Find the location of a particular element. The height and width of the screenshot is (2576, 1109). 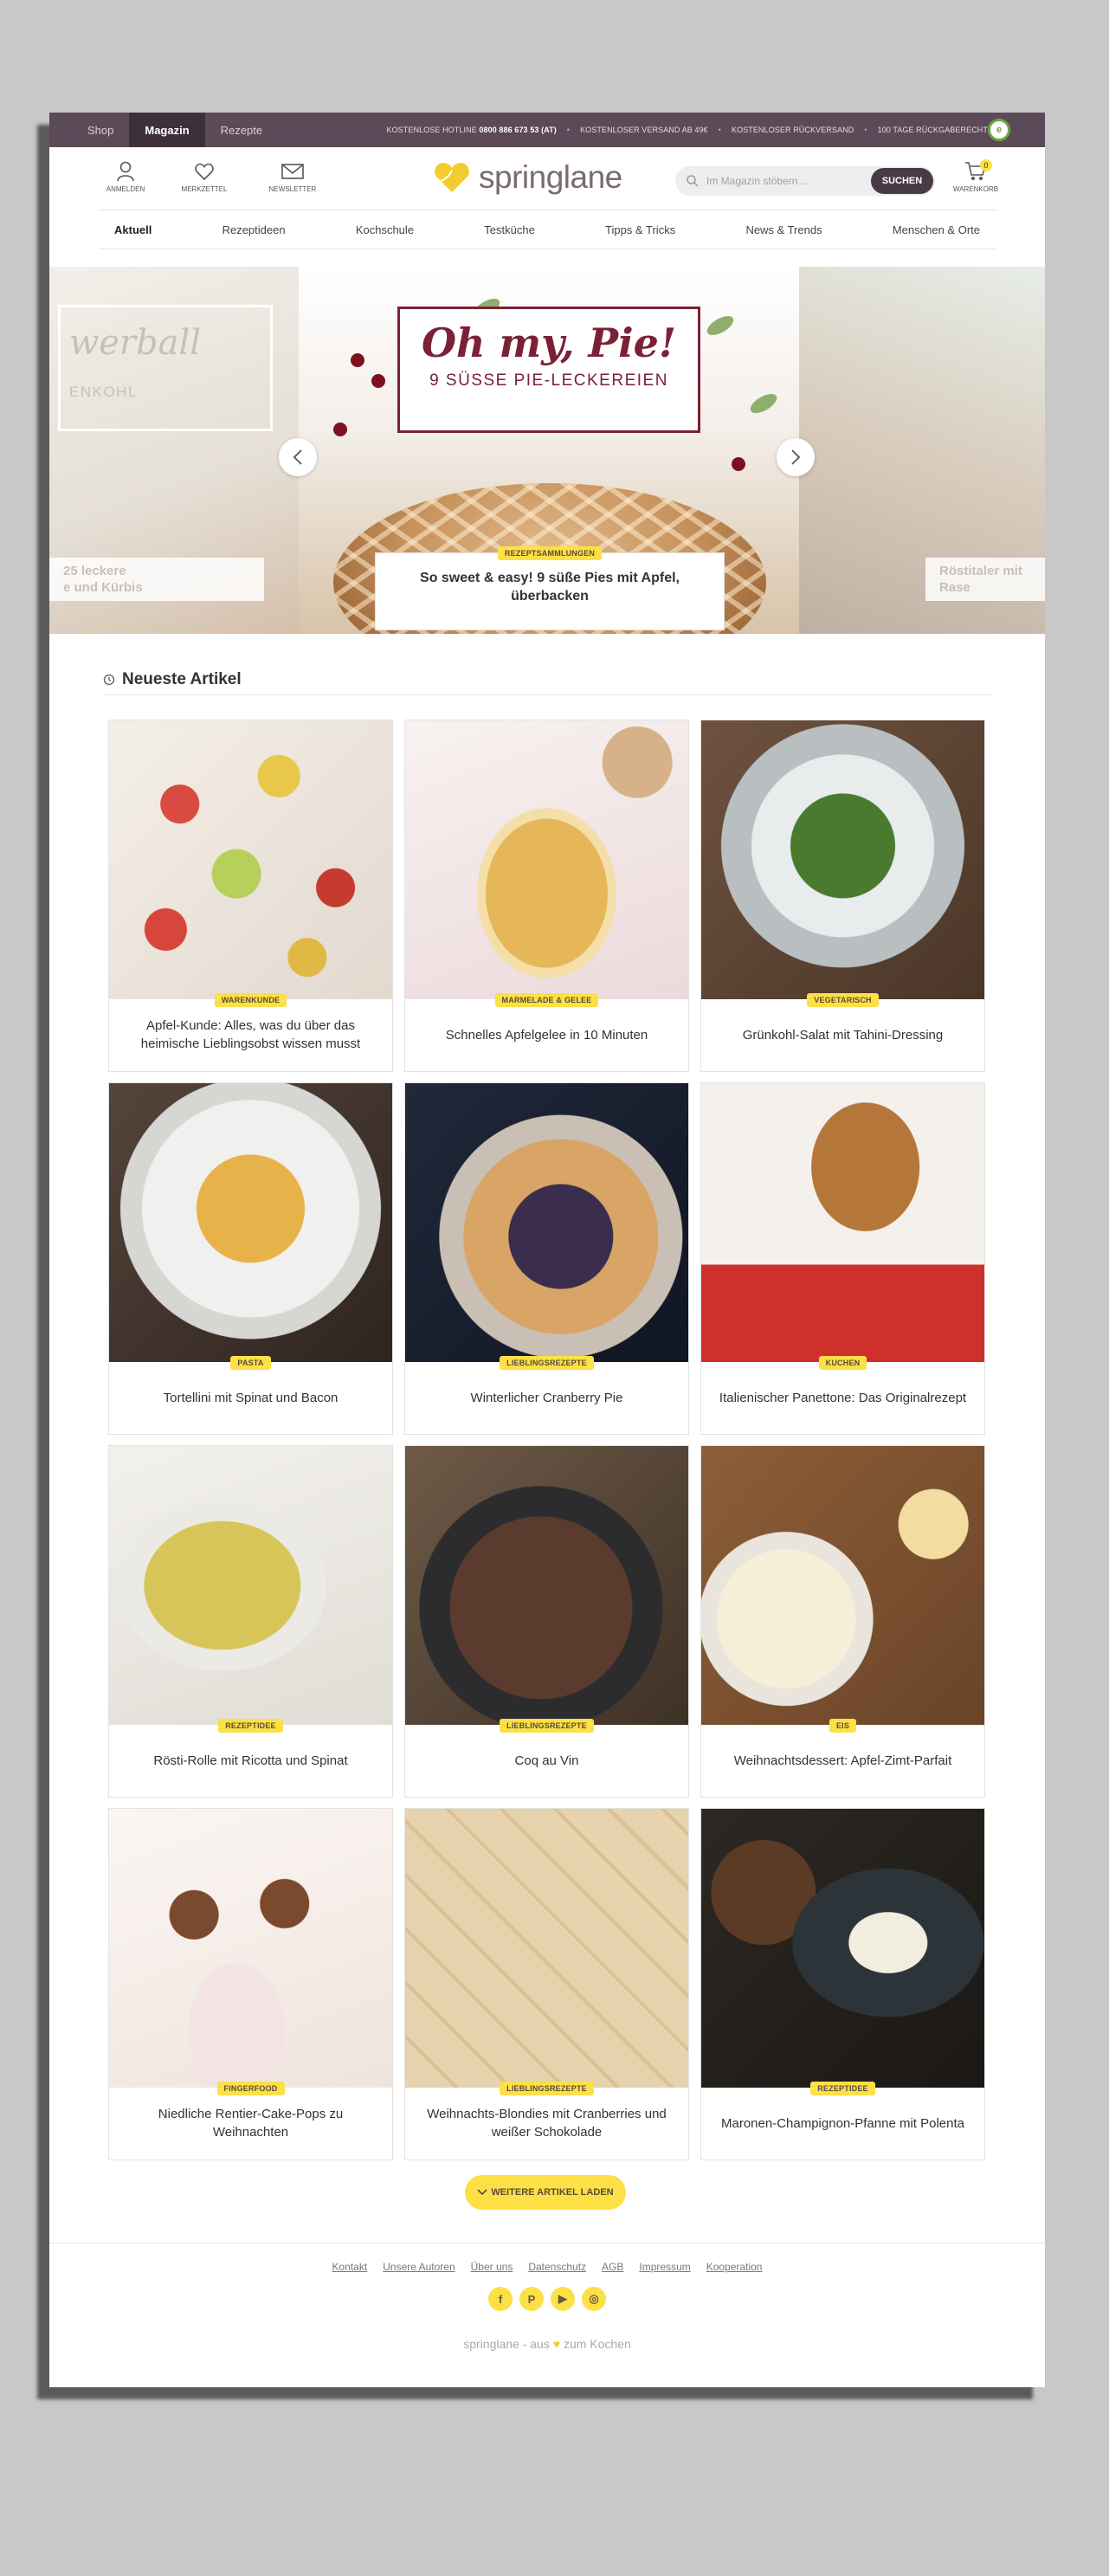

cherry-decoration is located at coordinates (738, 464).